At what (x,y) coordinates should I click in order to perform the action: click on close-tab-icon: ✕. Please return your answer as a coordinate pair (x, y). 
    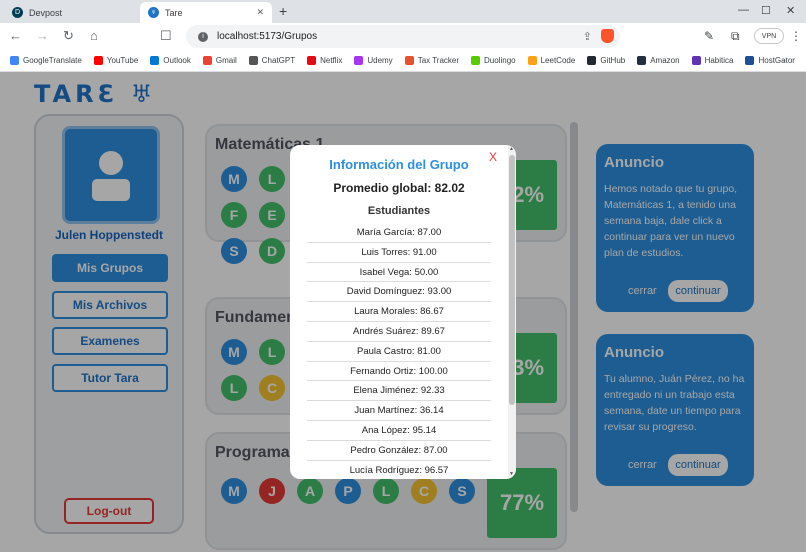
    Looking at the image, I should click on (260, 12).